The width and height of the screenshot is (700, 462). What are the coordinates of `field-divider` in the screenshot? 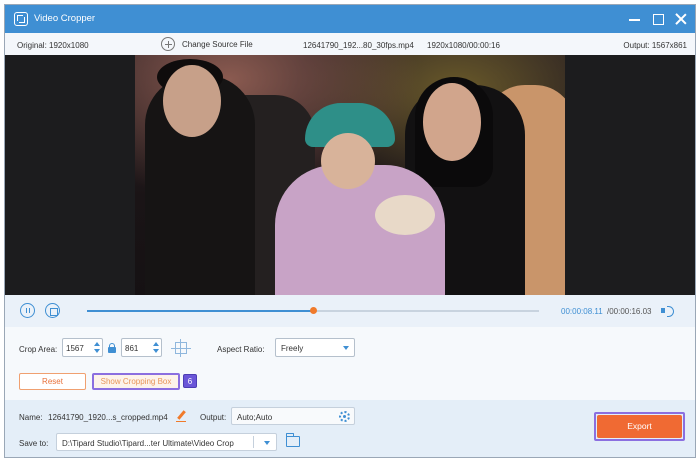 It's located at (253, 442).